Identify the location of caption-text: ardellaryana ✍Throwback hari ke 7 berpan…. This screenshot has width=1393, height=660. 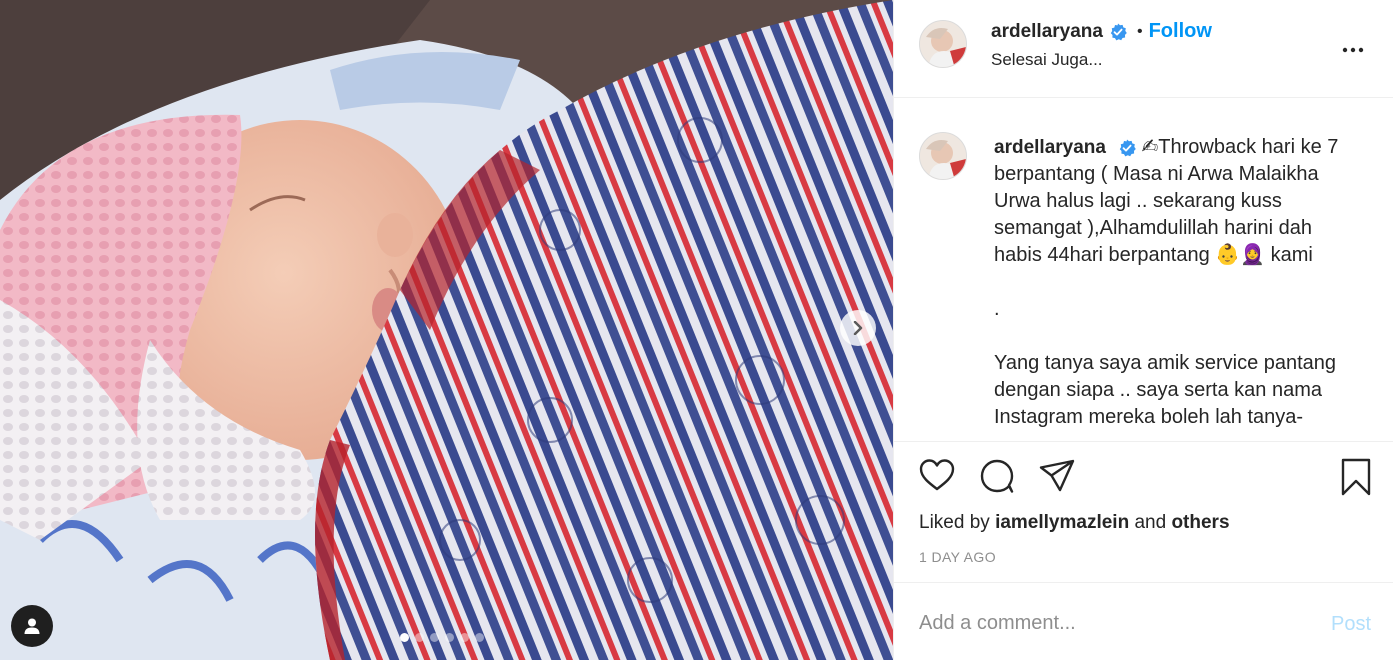
(1179, 282).